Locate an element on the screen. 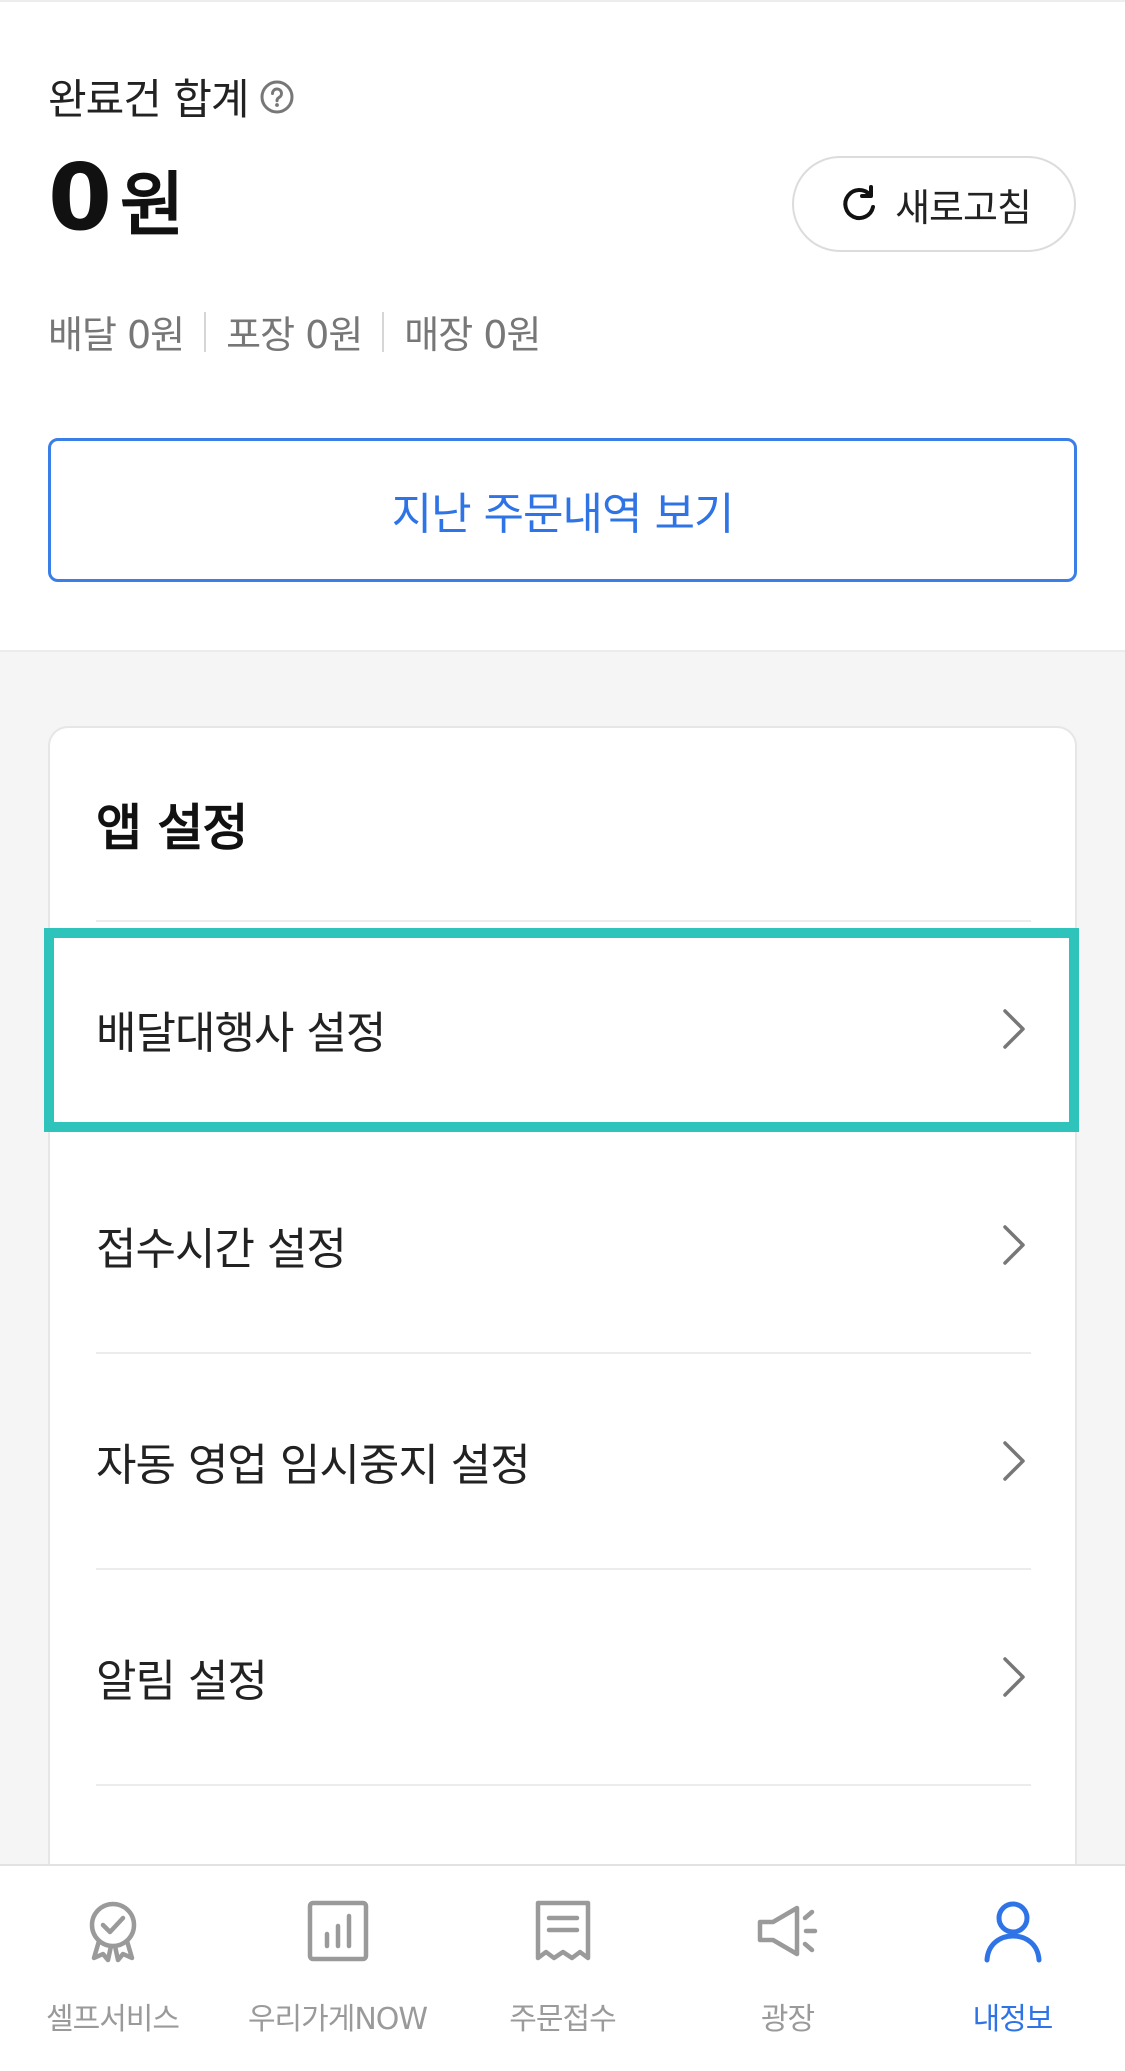  settings-item-label: 배달대행사 설정 is located at coordinates (241, 1033).